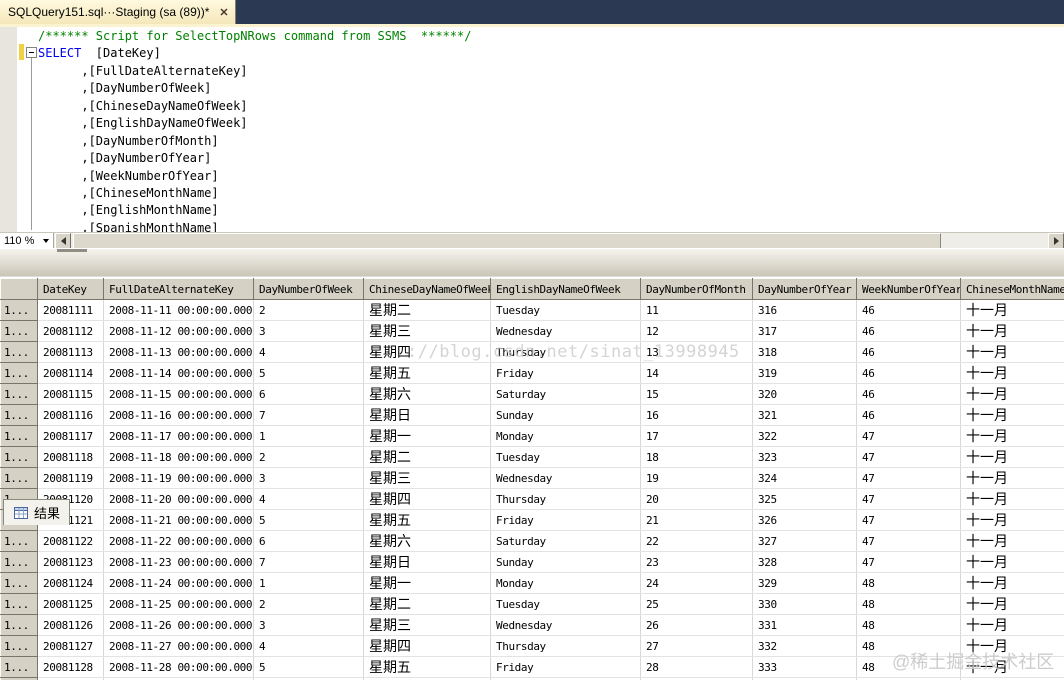 Image resolution: width=1064 pixels, height=680 pixels. What do you see at coordinates (70, 667) in the screenshot?
I see `grid-cell: 20081128` at bounding box center [70, 667].